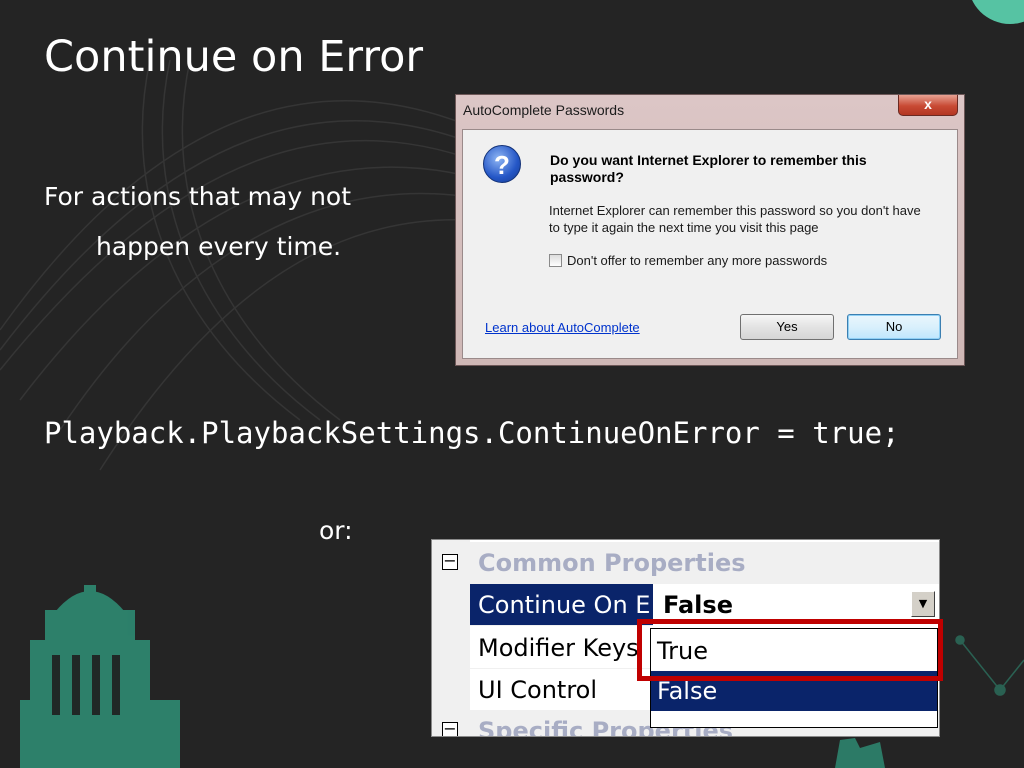 The width and height of the screenshot is (1024, 768). Describe the element at coordinates (198, 196) in the screenshot. I see `bullet-line-1: For actions that may not` at that location.